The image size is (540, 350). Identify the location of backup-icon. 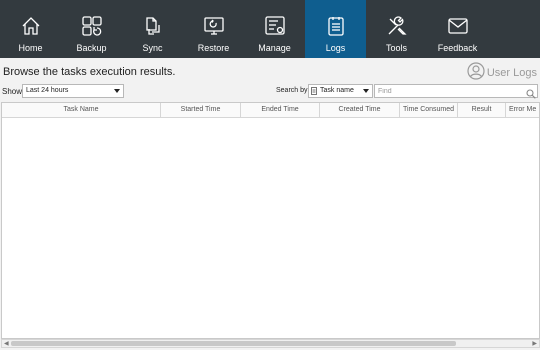
(92, 26).